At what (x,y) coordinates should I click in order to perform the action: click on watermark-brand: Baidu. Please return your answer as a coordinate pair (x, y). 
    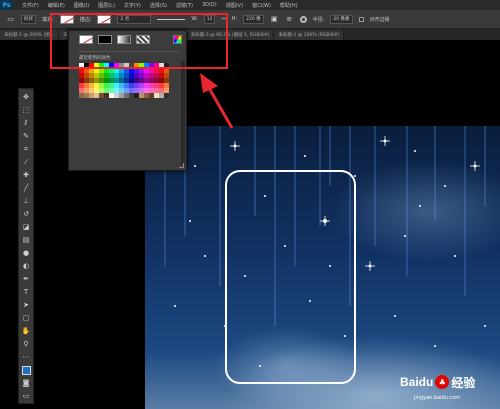
    Looking at the image, I should click on (417, 382).